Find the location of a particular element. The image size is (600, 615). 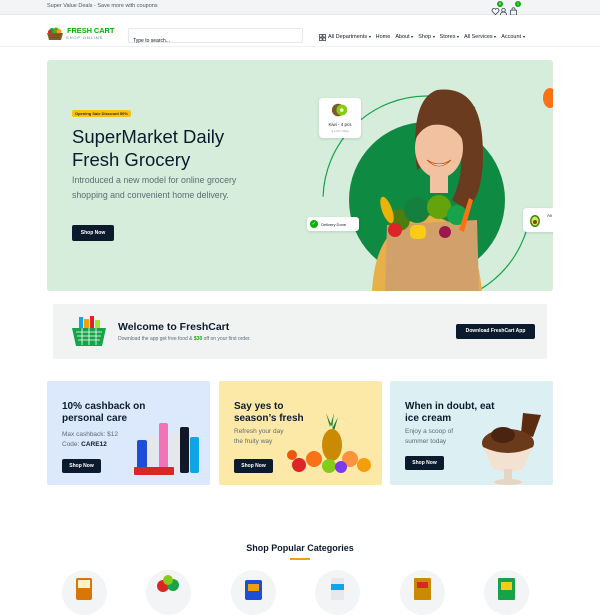

kiwi-product-card: Kiwi - 4 pcs $ 4.99 / 500g is located at coordinates (340, 118).